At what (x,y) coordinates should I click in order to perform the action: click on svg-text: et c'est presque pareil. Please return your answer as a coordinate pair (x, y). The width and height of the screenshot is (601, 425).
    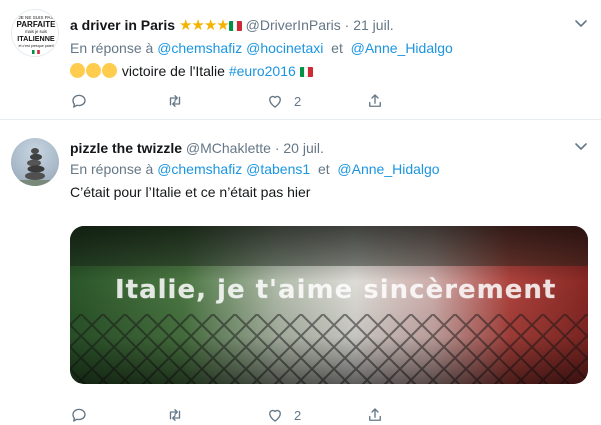
    Looking at the image, I should click on (35, 46).